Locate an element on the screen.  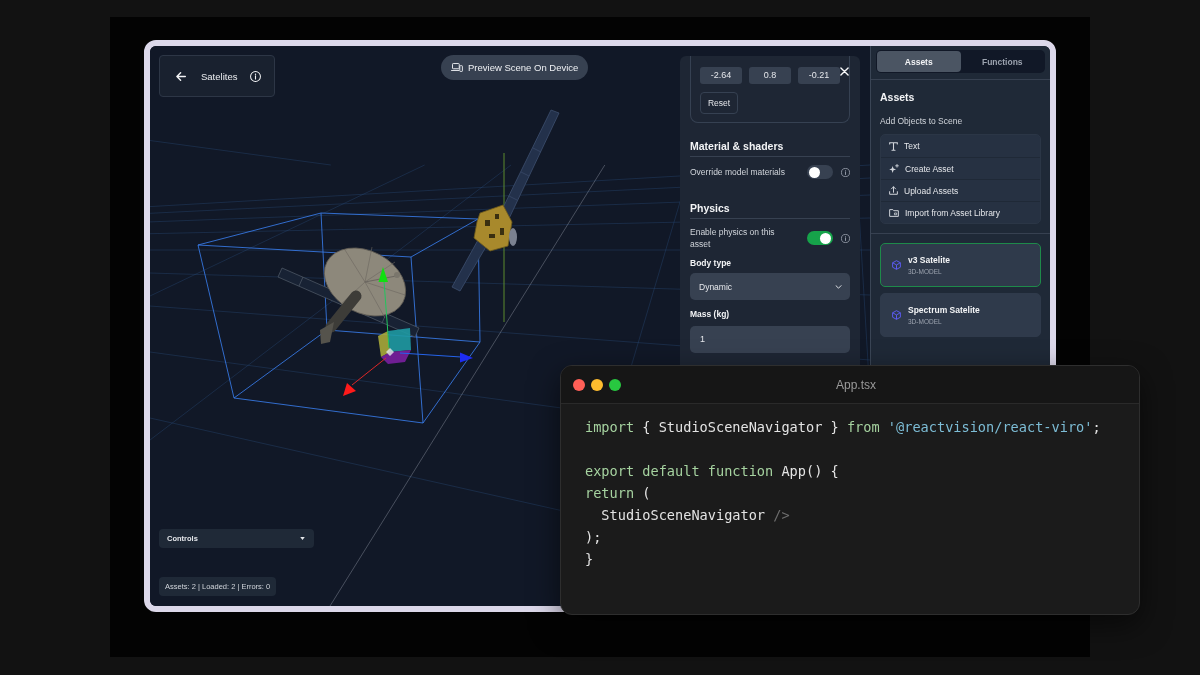
number-field: -2.64 is located at coordinates (721, 75).